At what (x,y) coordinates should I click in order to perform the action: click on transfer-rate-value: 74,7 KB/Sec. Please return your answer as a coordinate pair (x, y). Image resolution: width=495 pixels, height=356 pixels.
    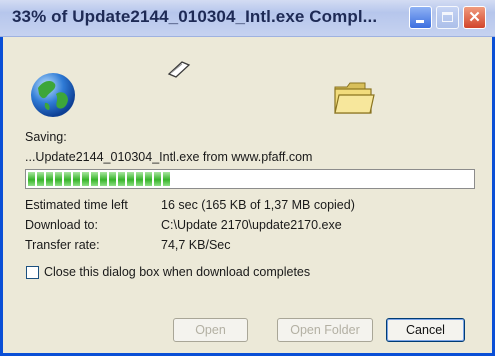
    Looking at the image, I should click on (196, 245).